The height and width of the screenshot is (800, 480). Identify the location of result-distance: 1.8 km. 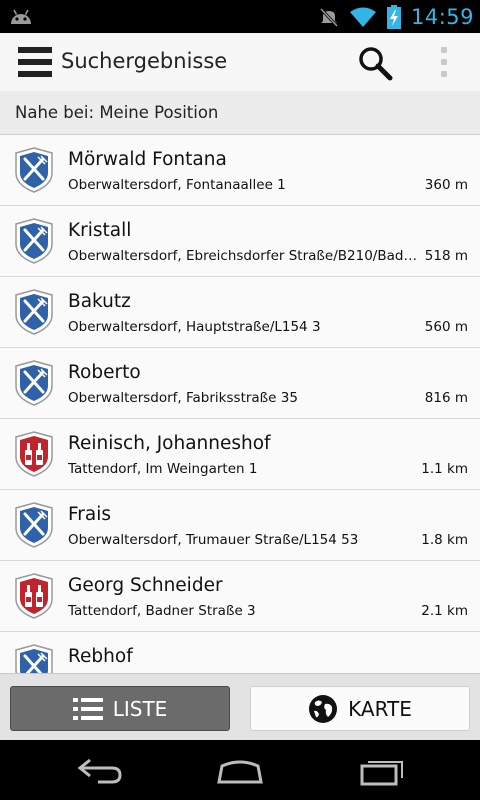
(444, 540).